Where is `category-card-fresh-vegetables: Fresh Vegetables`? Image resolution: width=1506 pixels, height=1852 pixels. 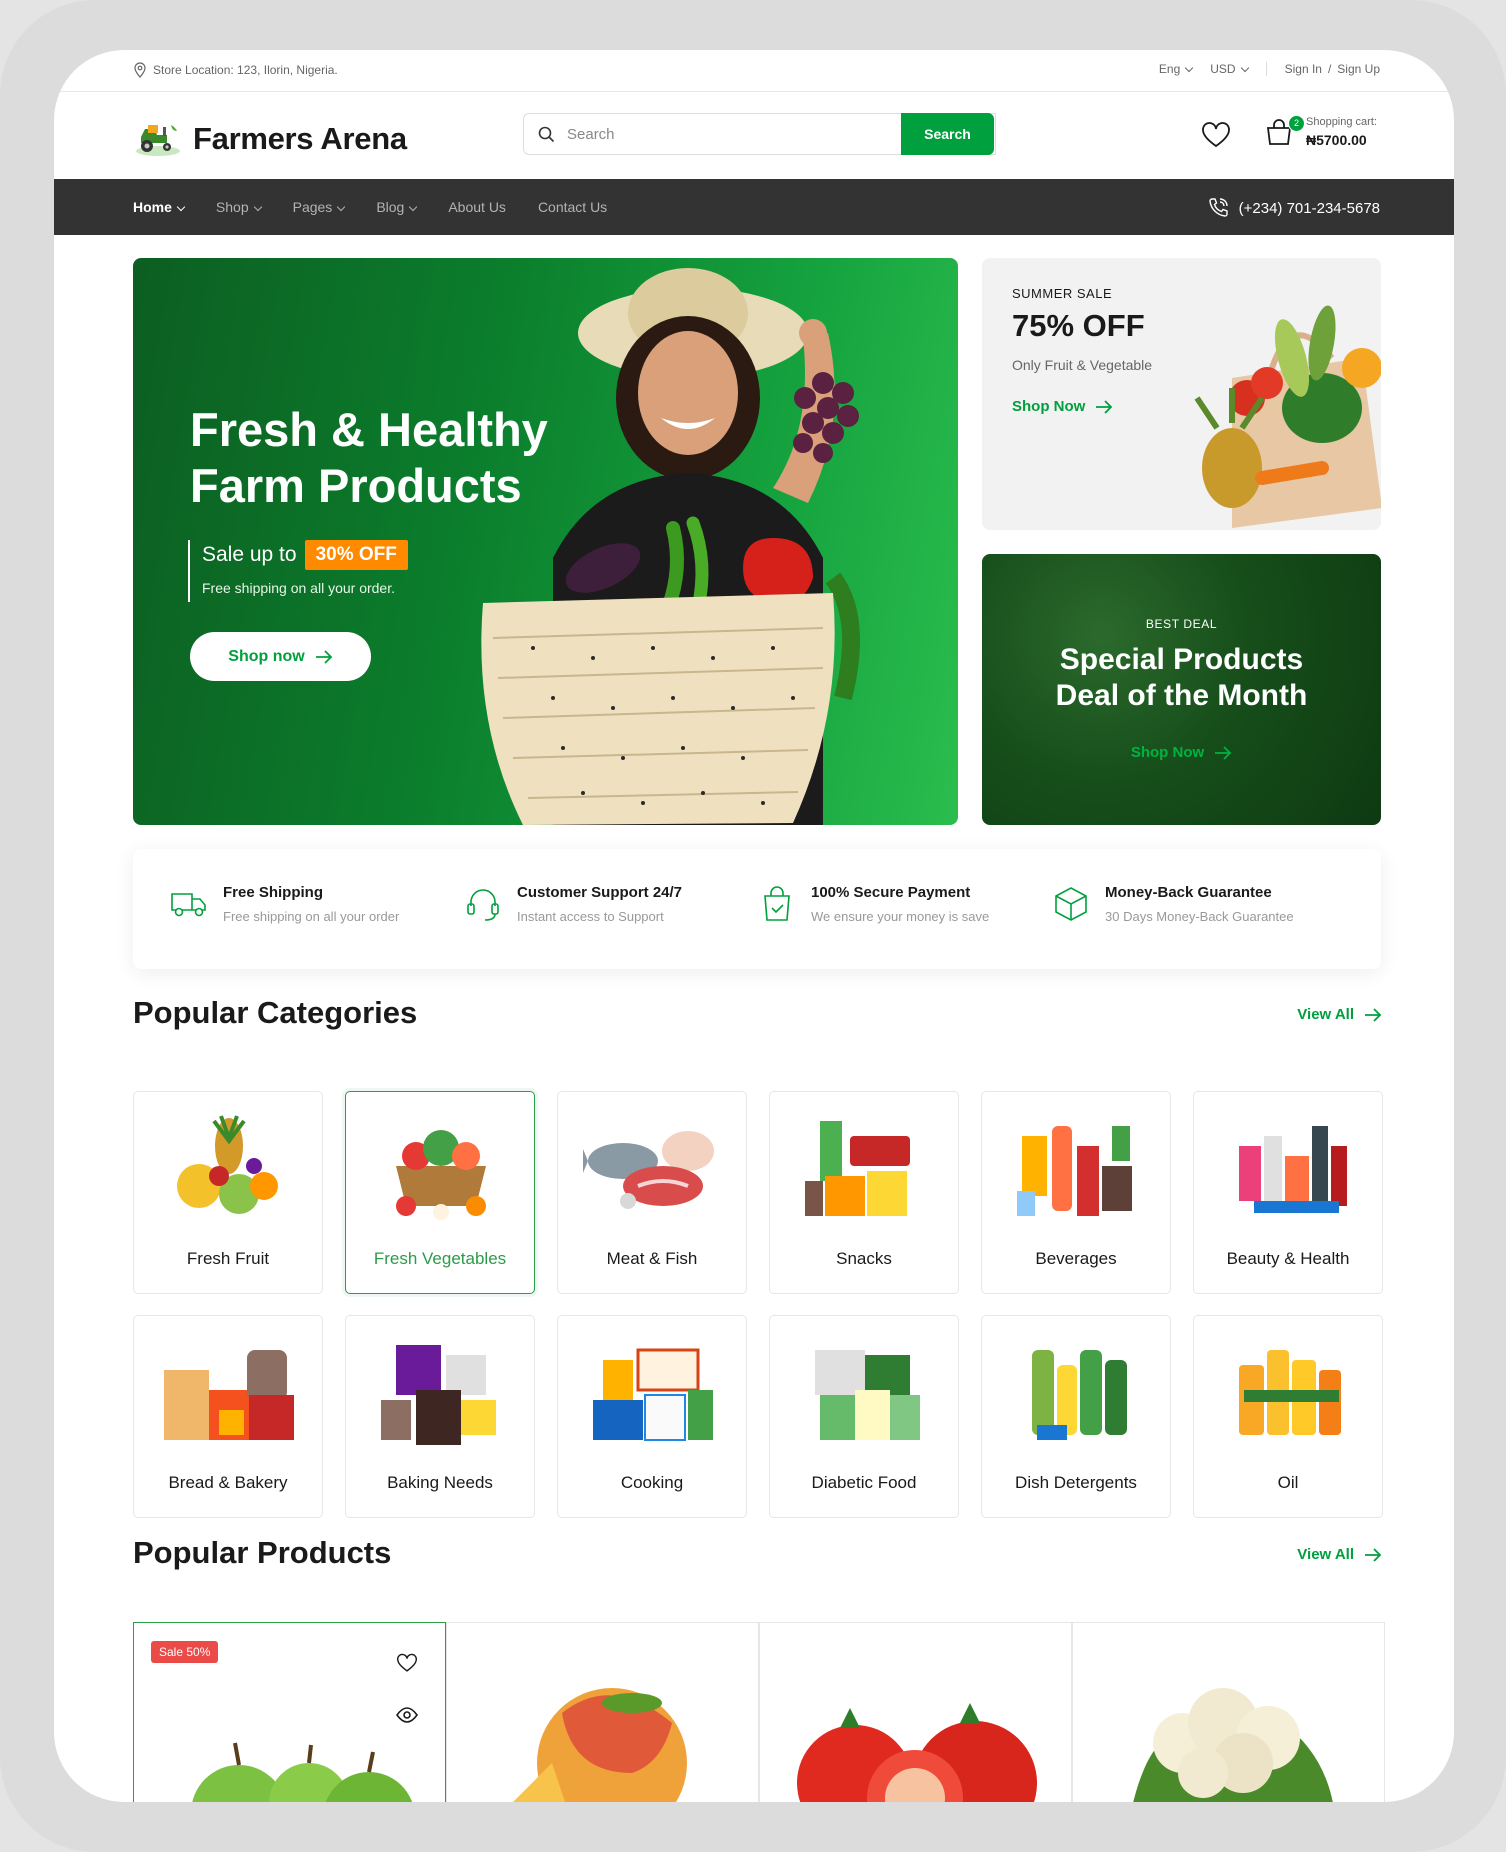 category-card-fresh-vegetables: Fresh Vegetables is located at coordinates (440, 1192).